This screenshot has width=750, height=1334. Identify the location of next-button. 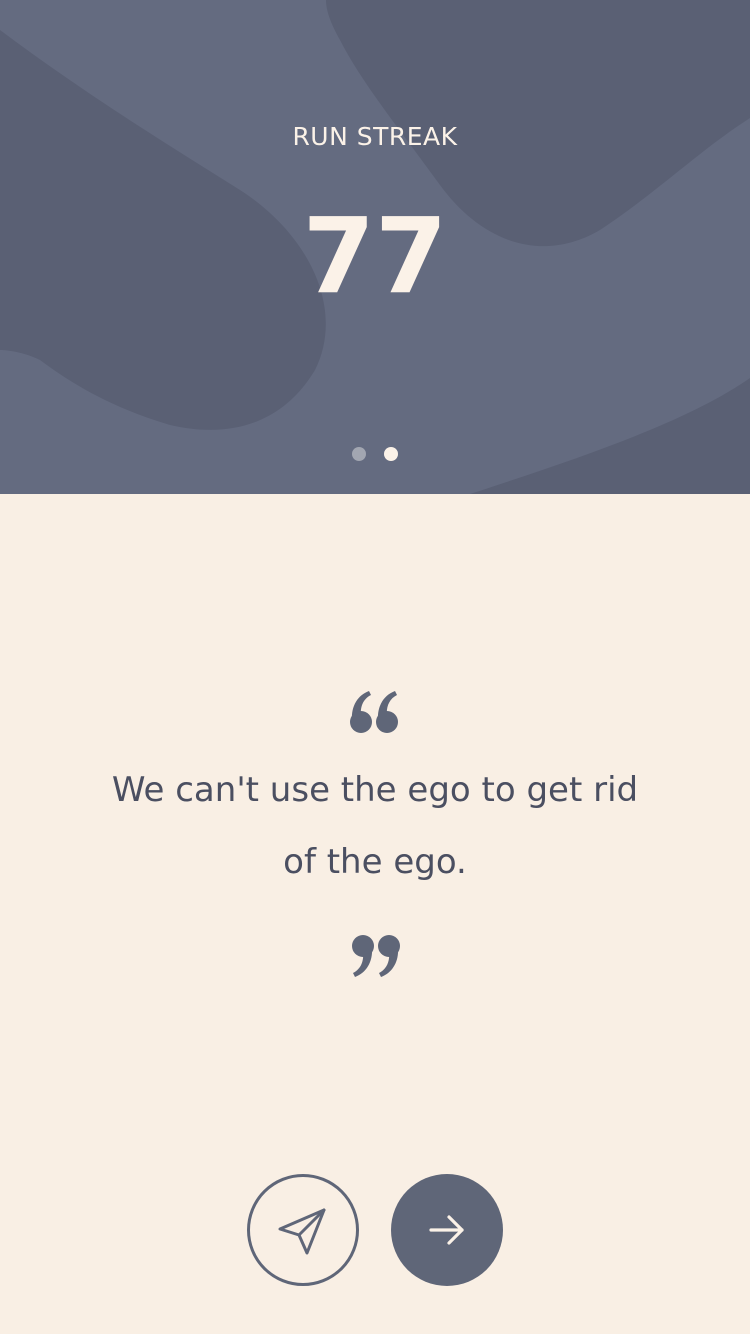
(447, 1230).